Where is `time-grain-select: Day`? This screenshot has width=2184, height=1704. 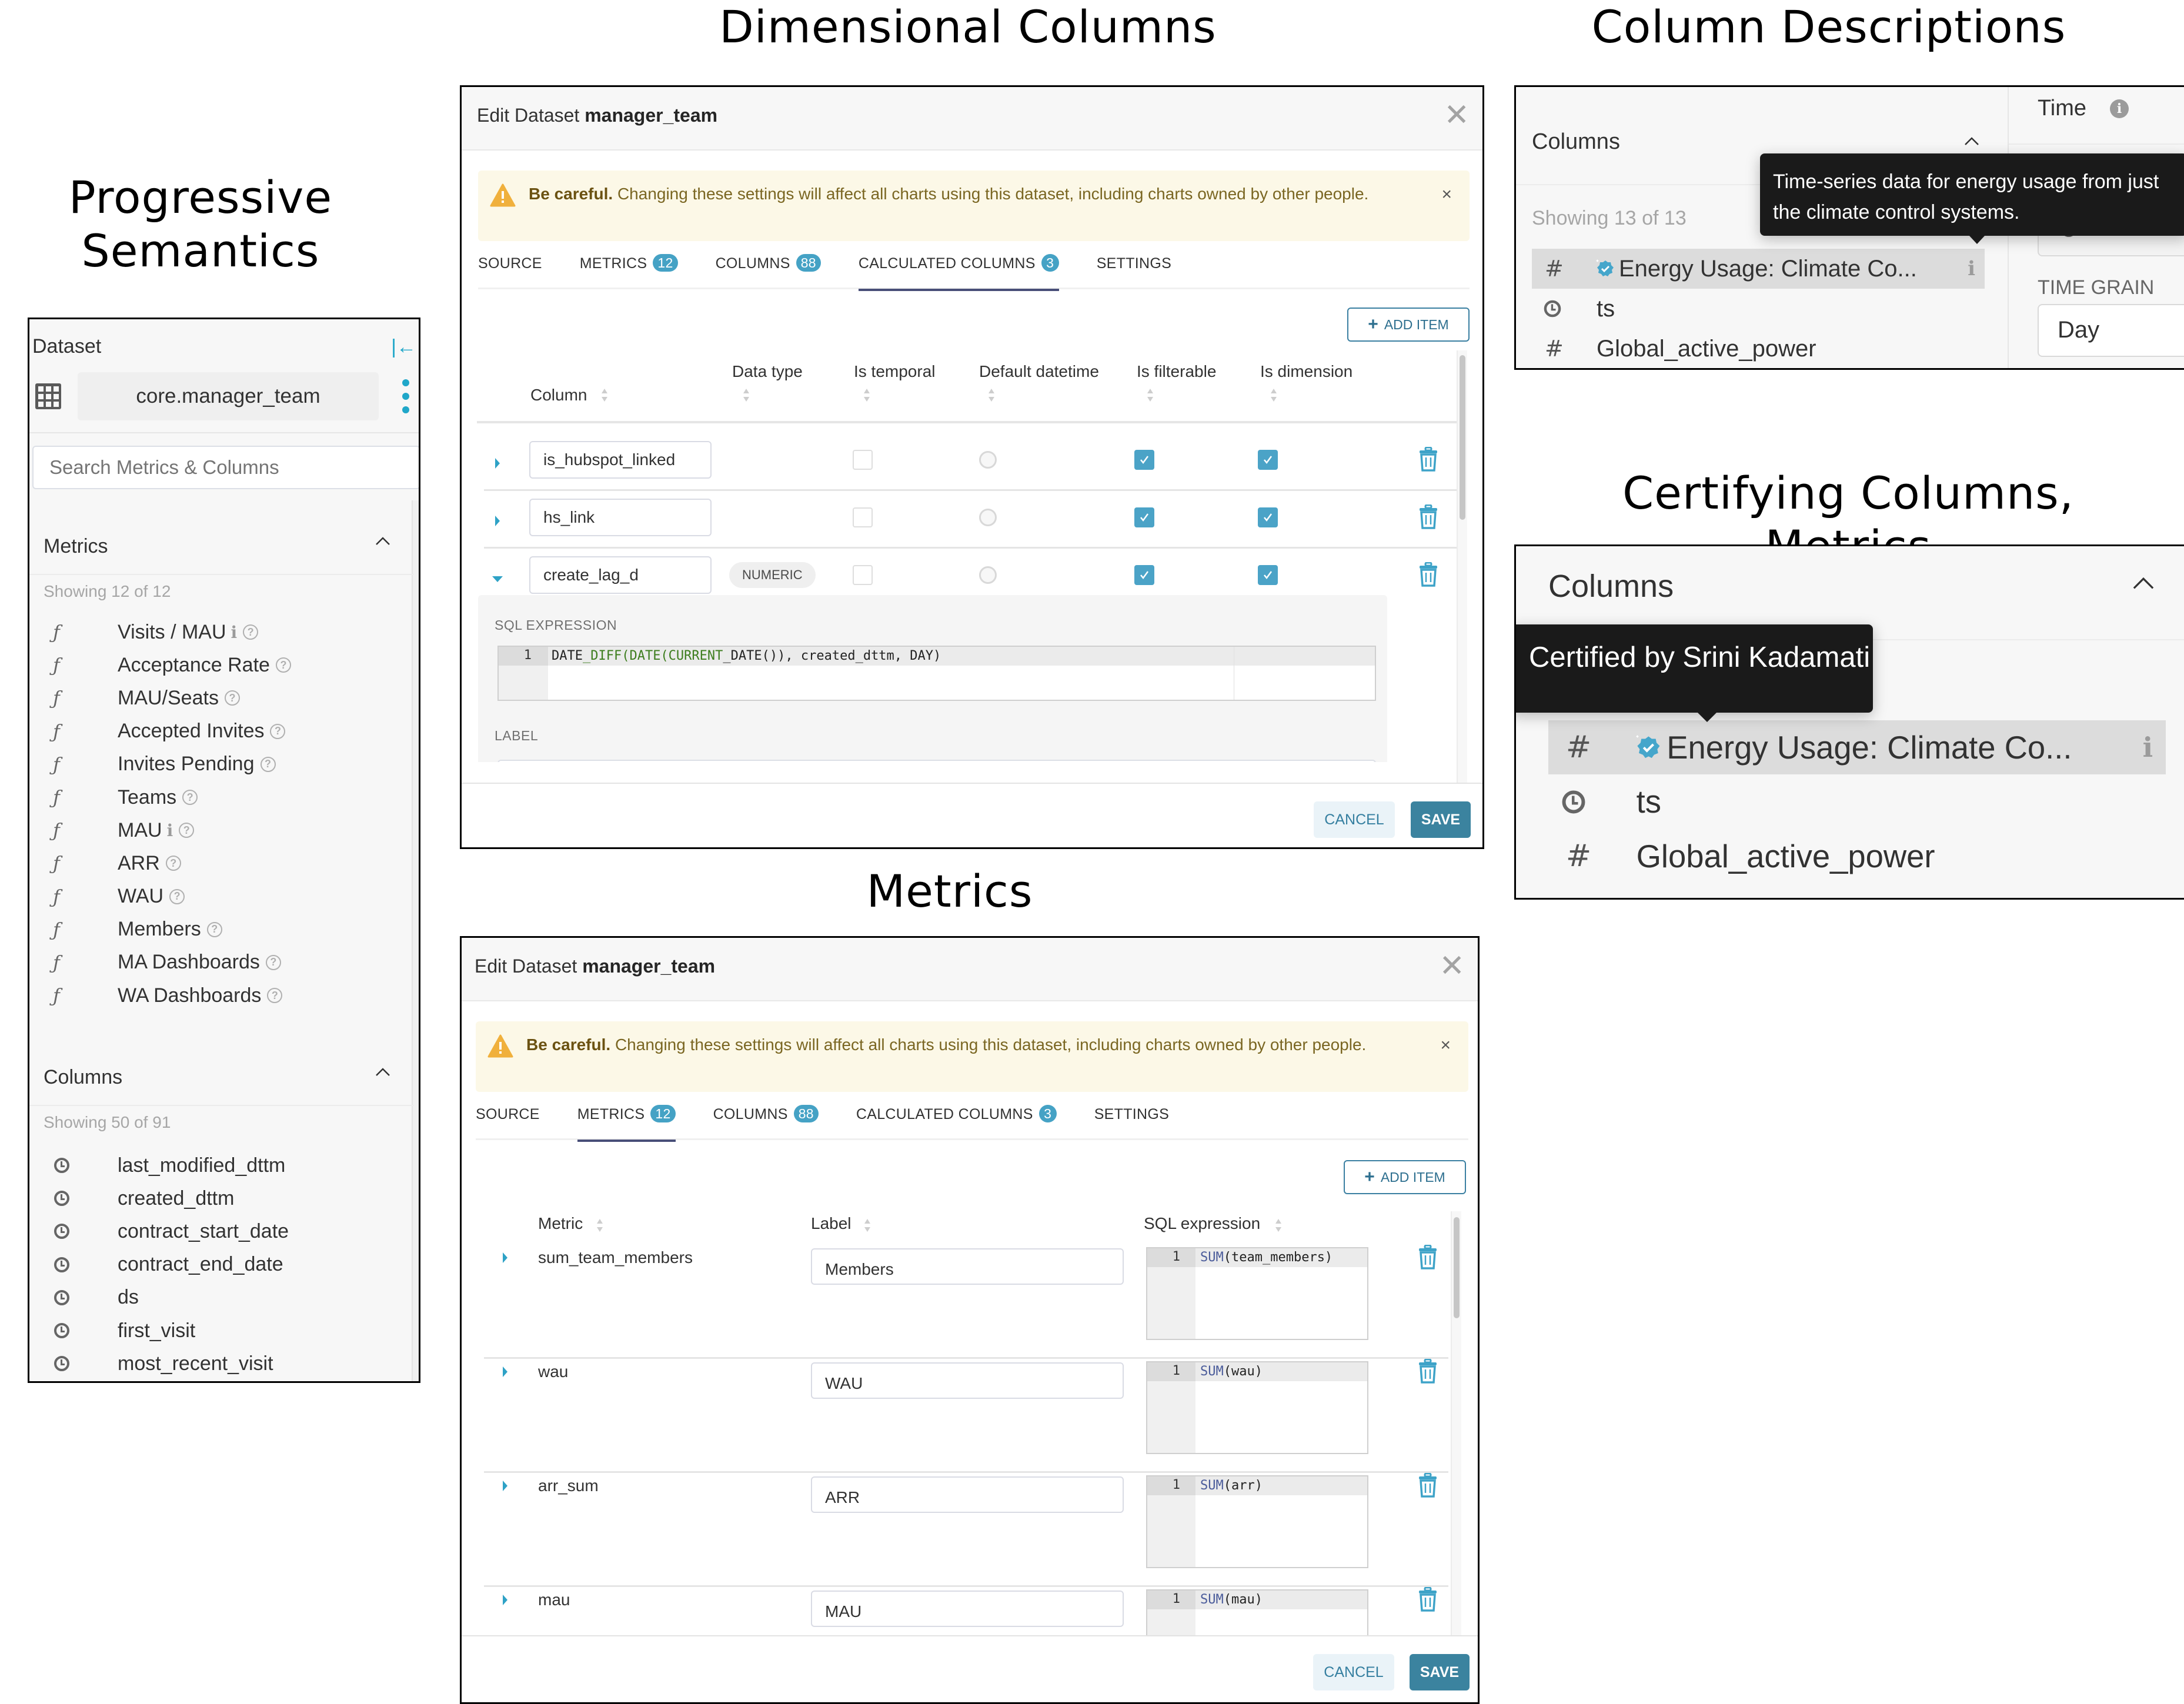 time-grain-select: Day is located at coordinates (2111, 330).